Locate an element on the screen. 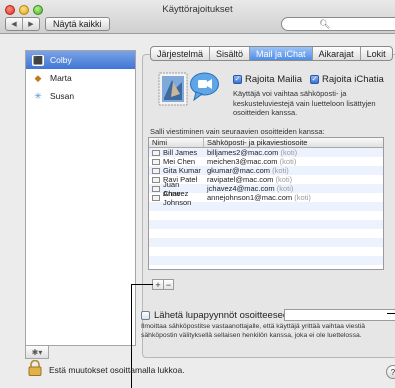 This screenshot has height=388, width=395. forward-arrow-icon: ▶ is located at coordinates (30, 24).